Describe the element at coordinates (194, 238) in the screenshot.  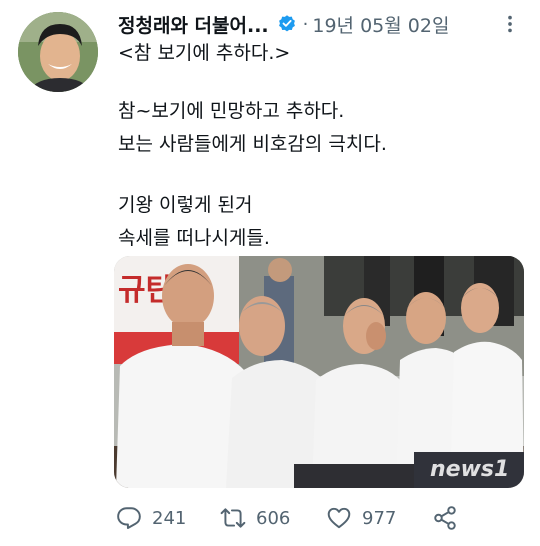
I see `tweet-text-line: 속세를 떠나시게들.` at that location.